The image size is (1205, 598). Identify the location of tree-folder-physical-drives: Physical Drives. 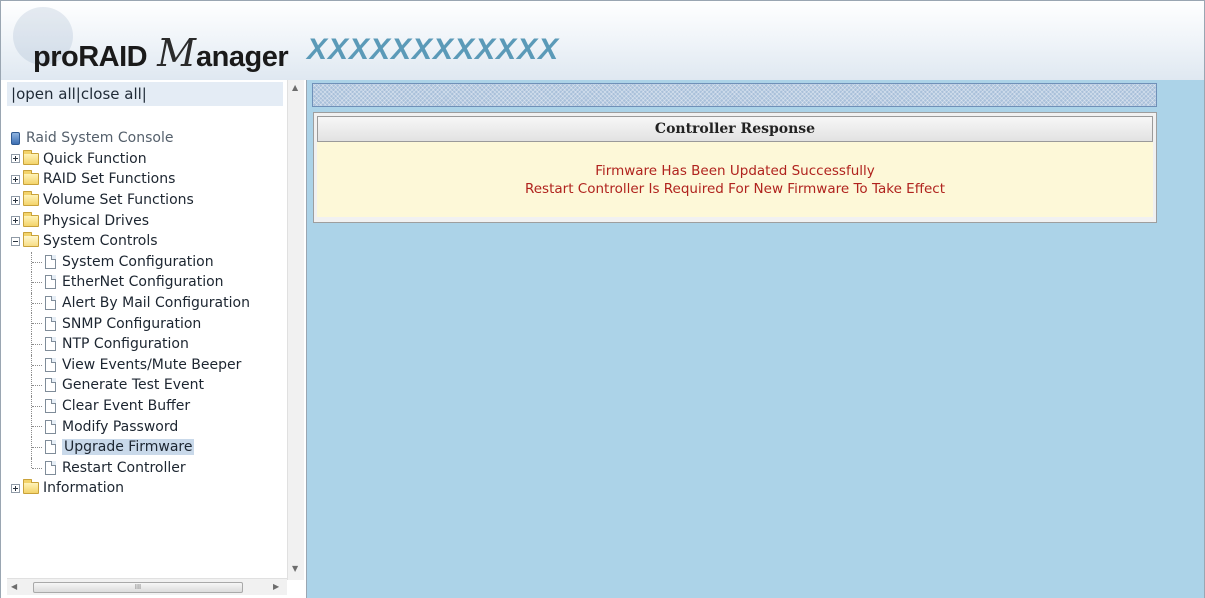
(147, 220).